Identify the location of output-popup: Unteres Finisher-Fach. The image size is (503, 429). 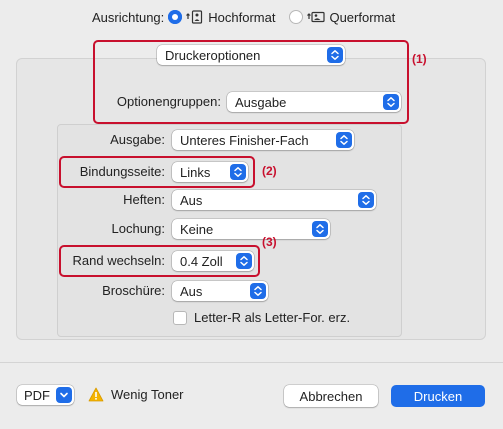
(263, 140).